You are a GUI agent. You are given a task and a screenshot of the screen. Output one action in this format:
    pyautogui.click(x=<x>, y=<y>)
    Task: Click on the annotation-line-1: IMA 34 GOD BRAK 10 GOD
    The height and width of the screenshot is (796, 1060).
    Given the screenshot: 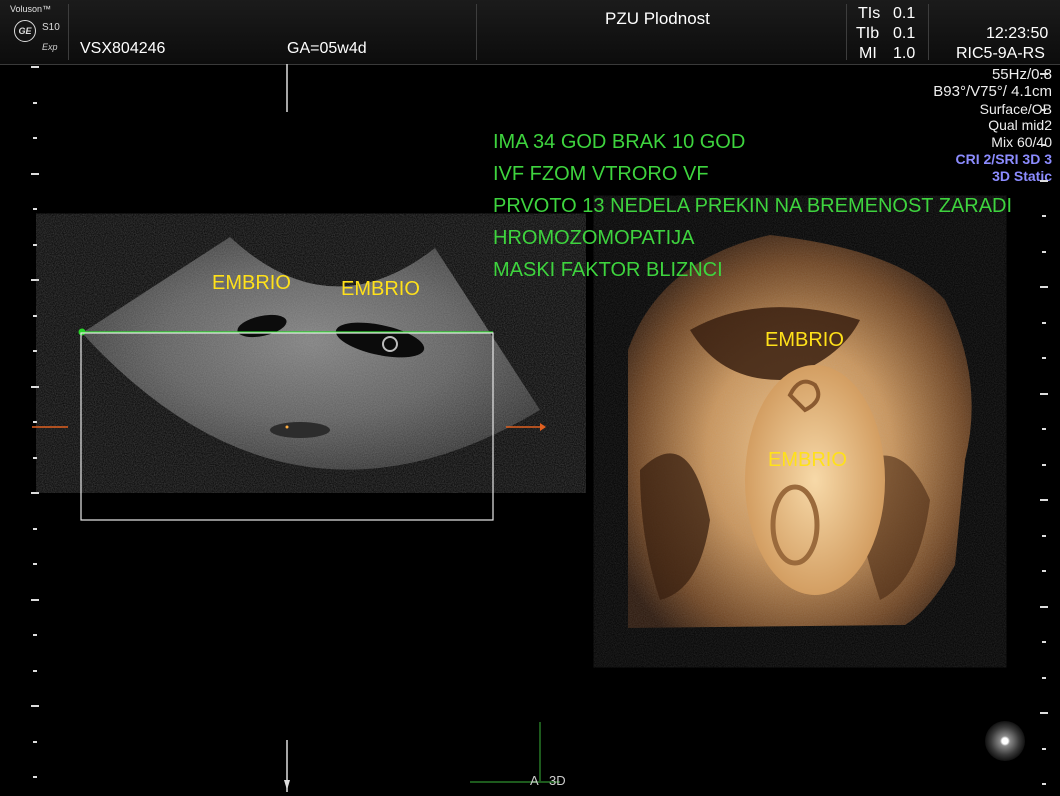 What is the action you would take?
    pyautogui.click(x=619, y=142)
    